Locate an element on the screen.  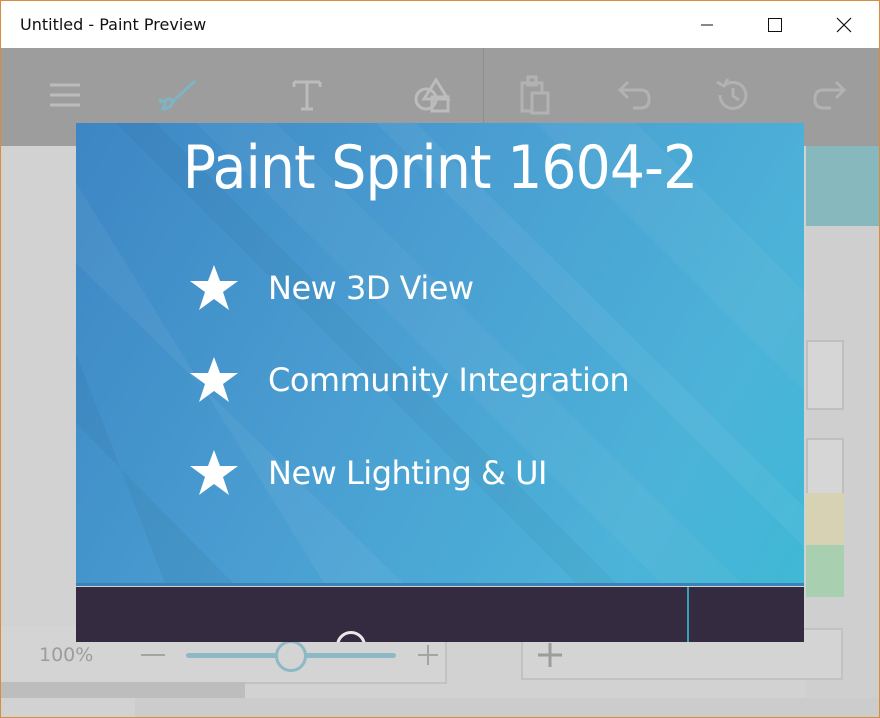
redo-button is located at coordinates (831, 95).